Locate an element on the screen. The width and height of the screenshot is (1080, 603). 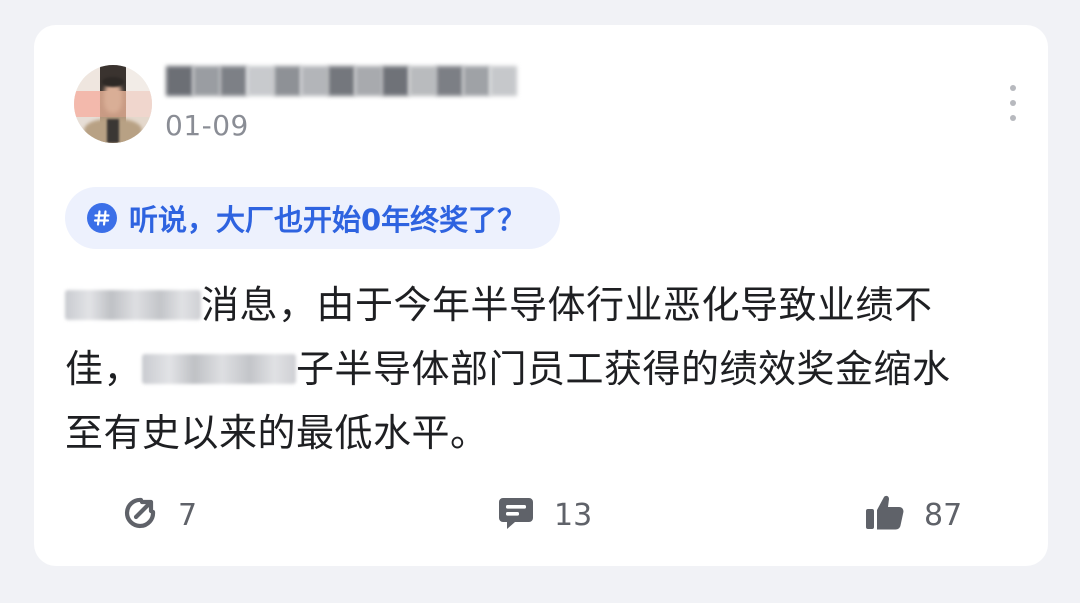
redacted-company is located at coordinates (219, 368).